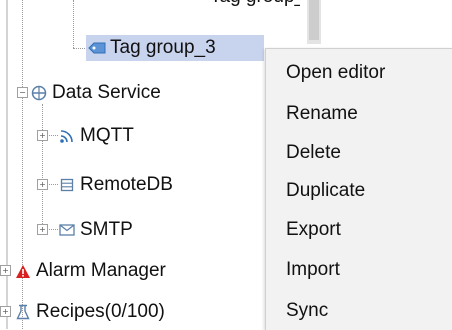  I want to click on tree-item-remotedb: RemoteDB, so click(115, 185).